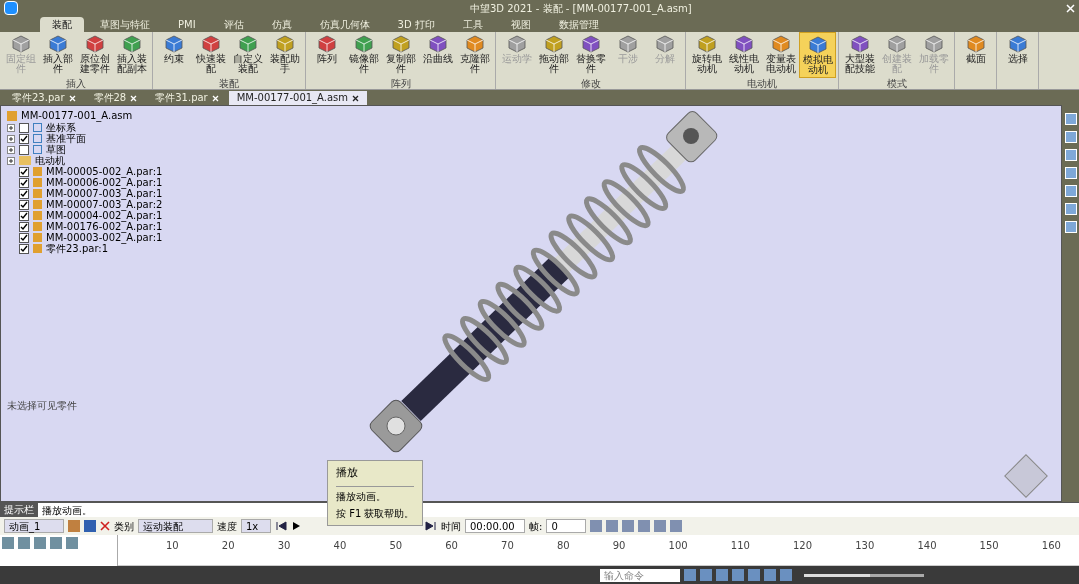 Image resolution: width=1079 pixels, height=584 pixels. What do you see at coordinates (740, 546) in the screenshot?
I see `tick-label: 110` at bounding box center [740, 546].